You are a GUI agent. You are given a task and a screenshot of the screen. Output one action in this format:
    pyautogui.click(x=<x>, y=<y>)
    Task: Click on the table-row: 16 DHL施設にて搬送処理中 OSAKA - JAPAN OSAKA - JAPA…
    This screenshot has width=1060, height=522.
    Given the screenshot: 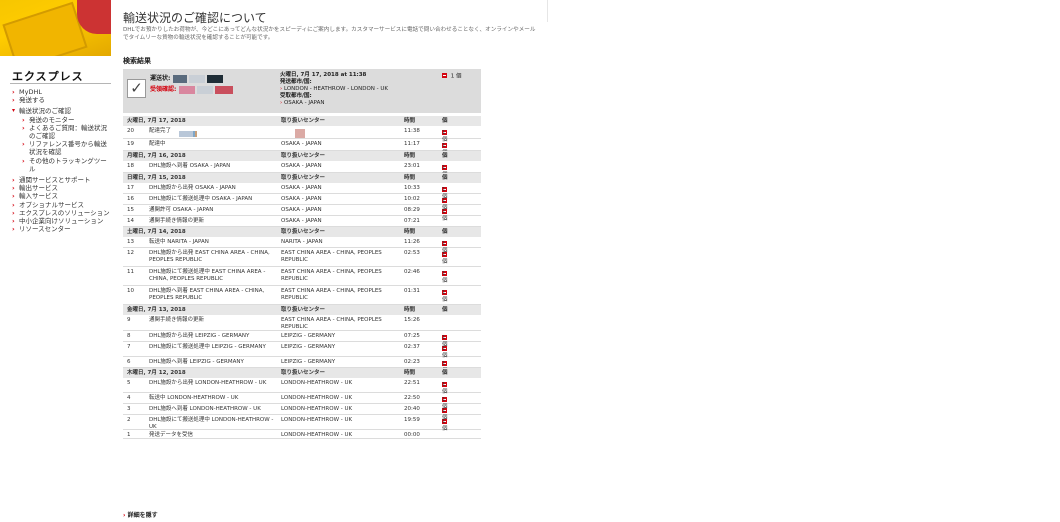 What is the action you would take?
    pyautogui.click(x=302, y=202)
    